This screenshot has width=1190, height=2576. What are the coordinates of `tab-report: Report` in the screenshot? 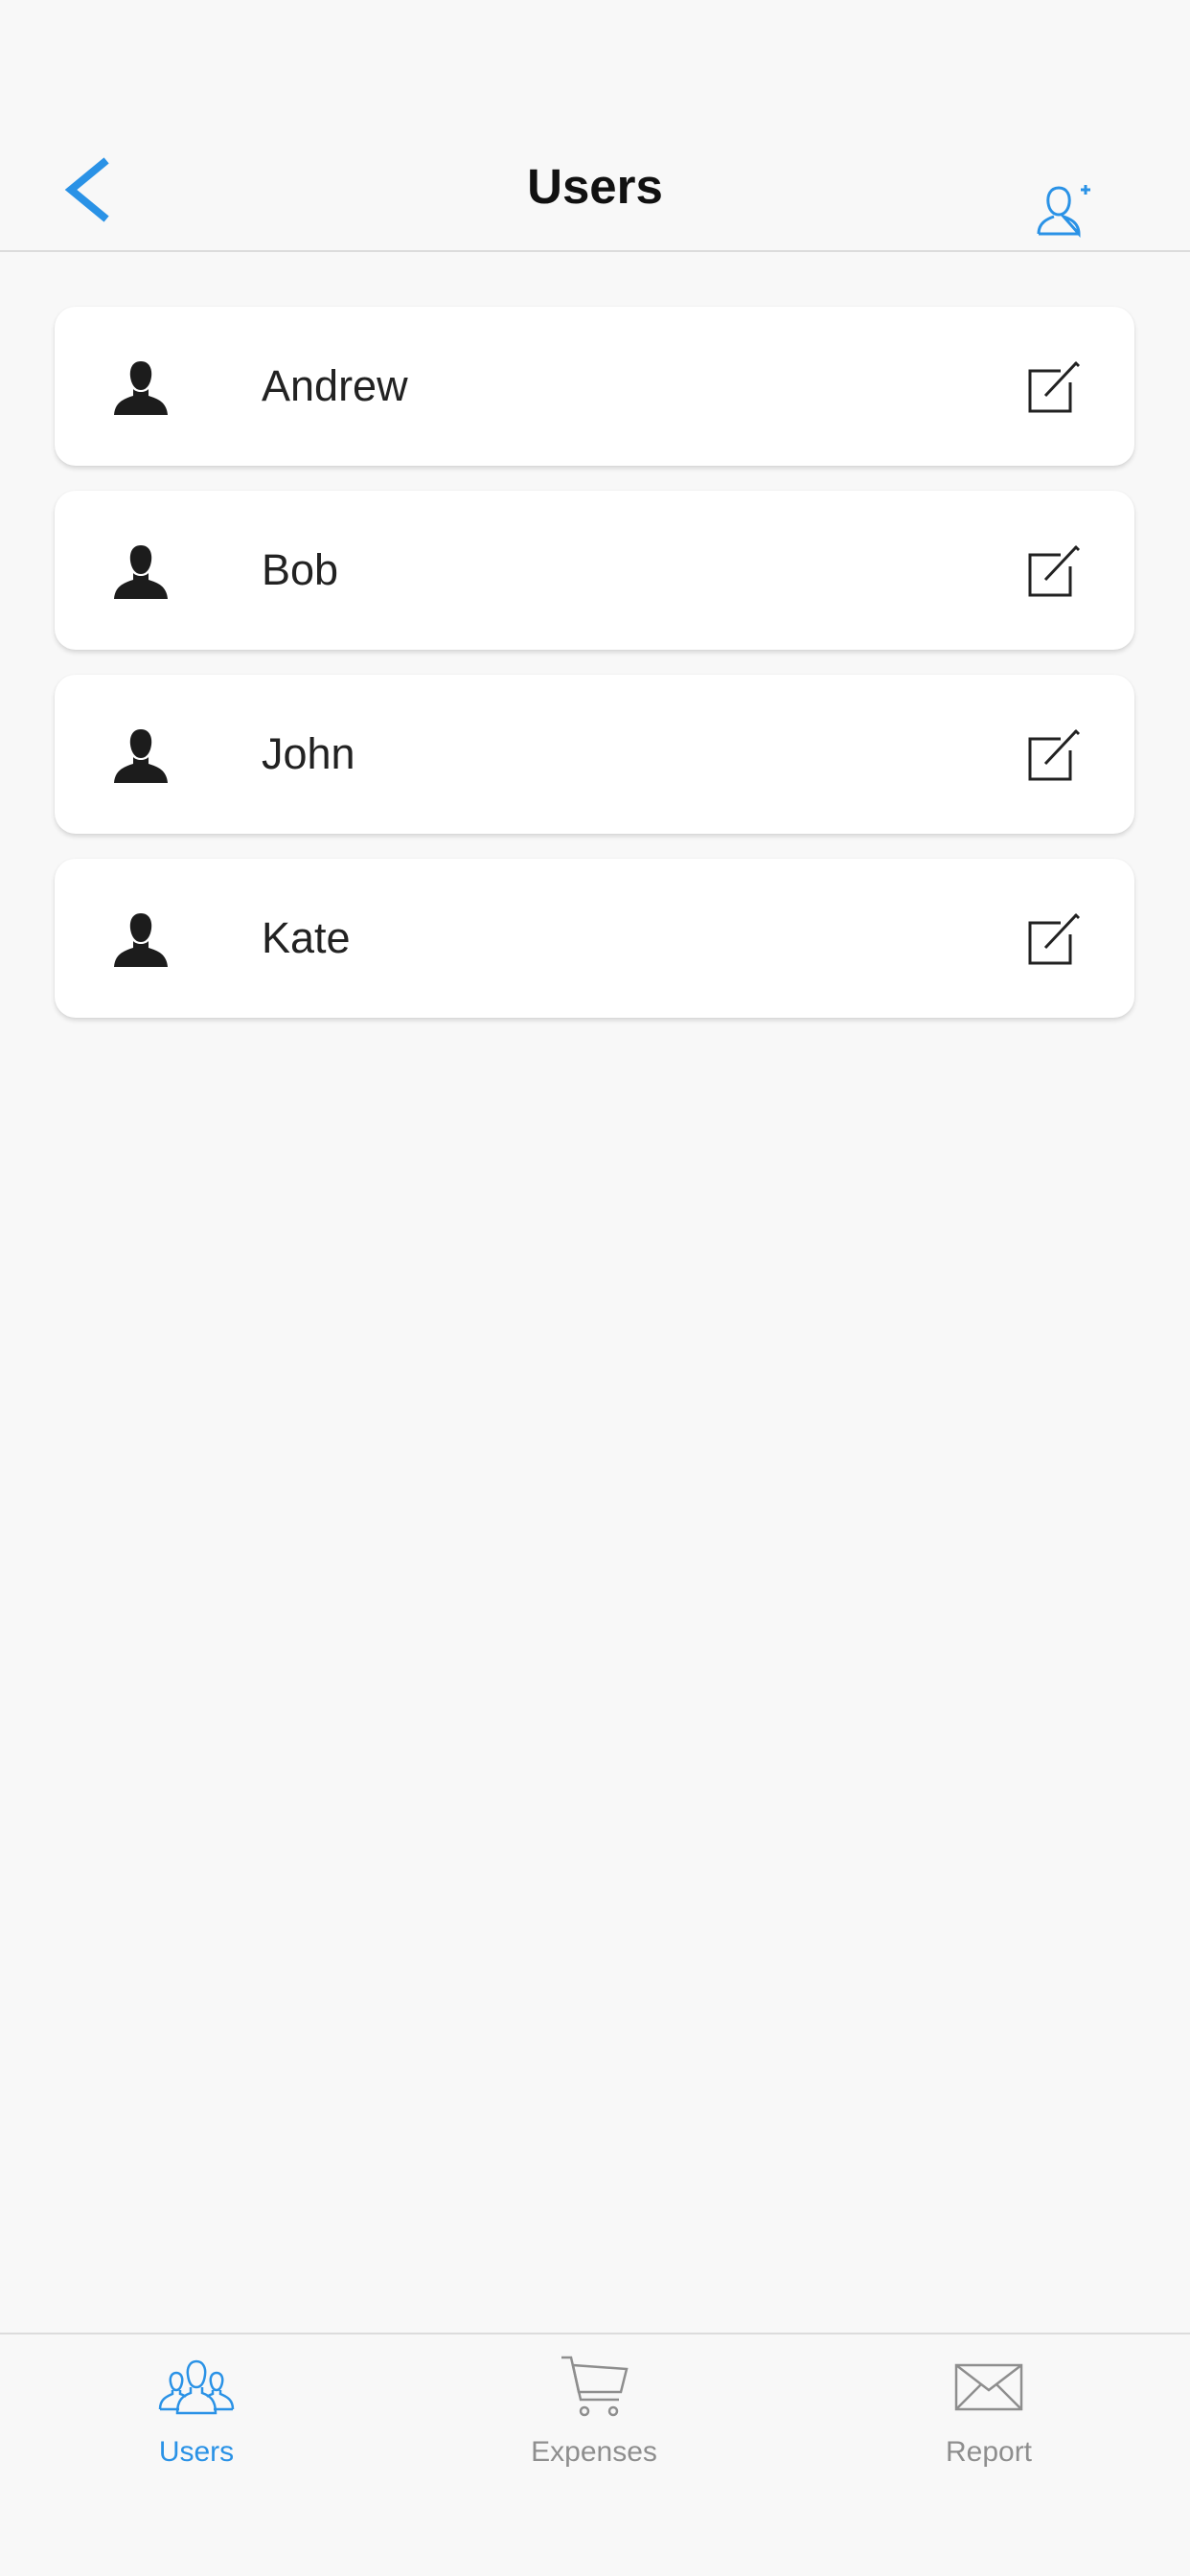 It's located at (989, 2415).